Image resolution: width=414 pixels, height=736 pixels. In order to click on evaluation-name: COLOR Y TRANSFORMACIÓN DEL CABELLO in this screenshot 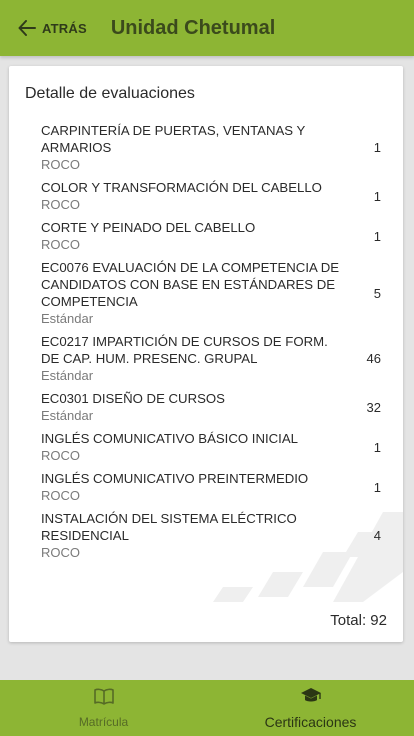, I will do `click(181, 187)`.